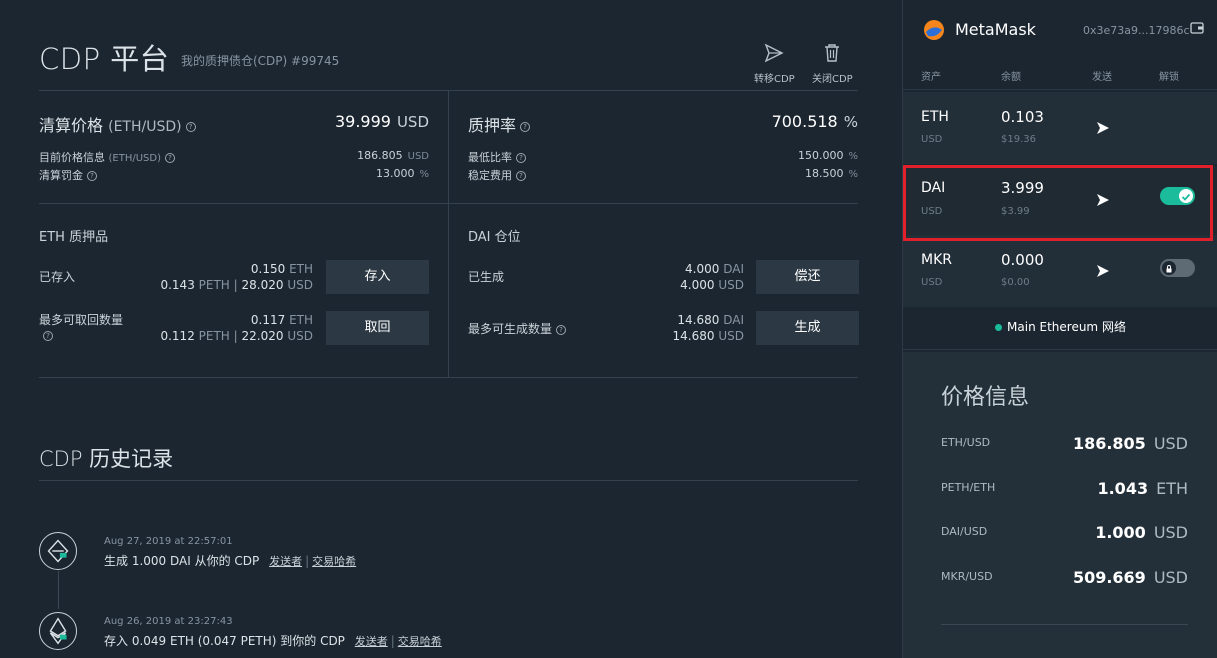 The image size is (1217, 658). What do you see at coordinates (832, 79) in the screenshot?
I see `close-cdp-label: 关闭CDP` at bounding box center [832, 79].